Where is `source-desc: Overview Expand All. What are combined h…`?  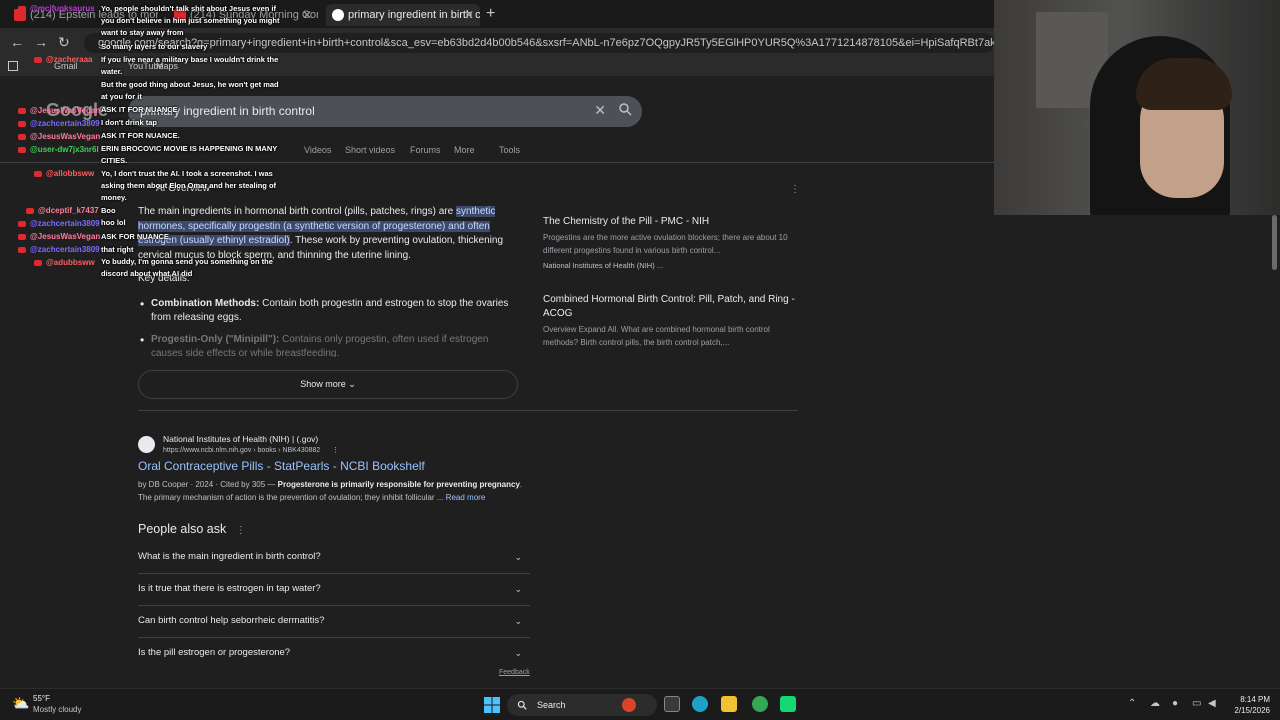
source-desc: Overview Expand All. What are combined h… is located at coordinates (656, 336).